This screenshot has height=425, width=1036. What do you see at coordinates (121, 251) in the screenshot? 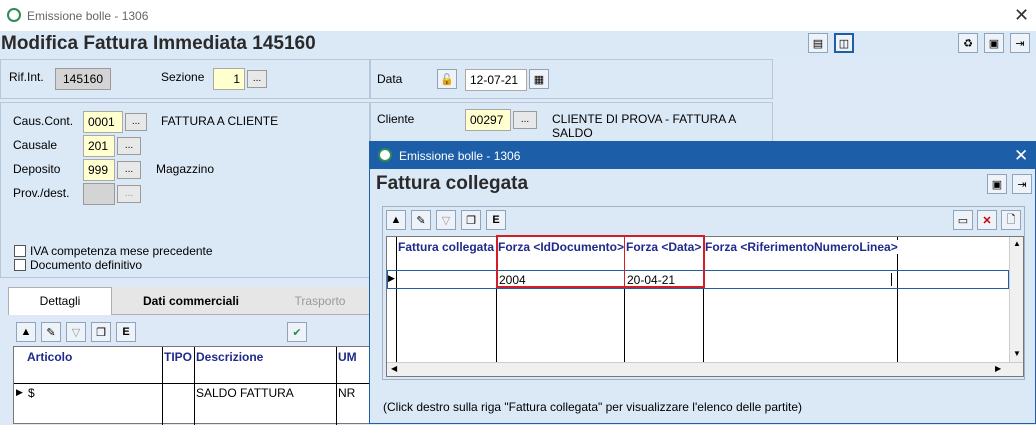
I see `iva-label: IVA competenza mese precedente` at bounding box center [121, 251].